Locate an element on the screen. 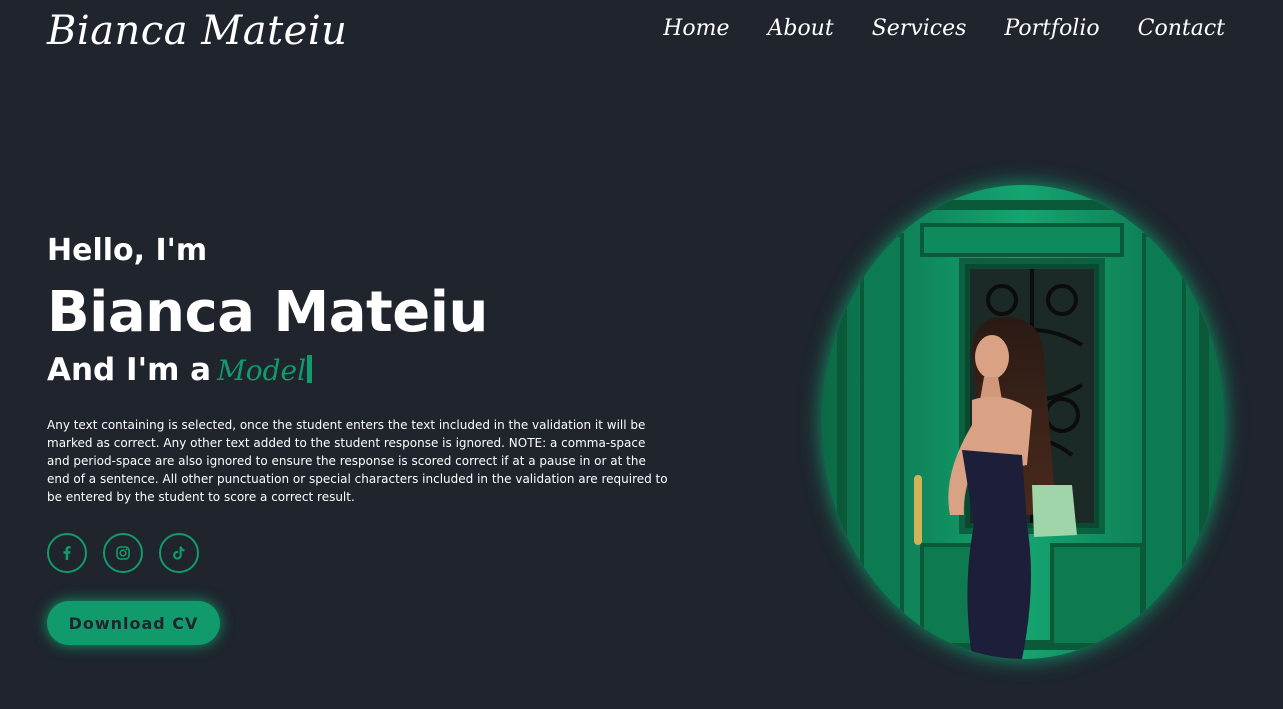 The width and height of the screenshot is (1283, 709). role-prefix: And I'm a is located at coordinates (129, 370).